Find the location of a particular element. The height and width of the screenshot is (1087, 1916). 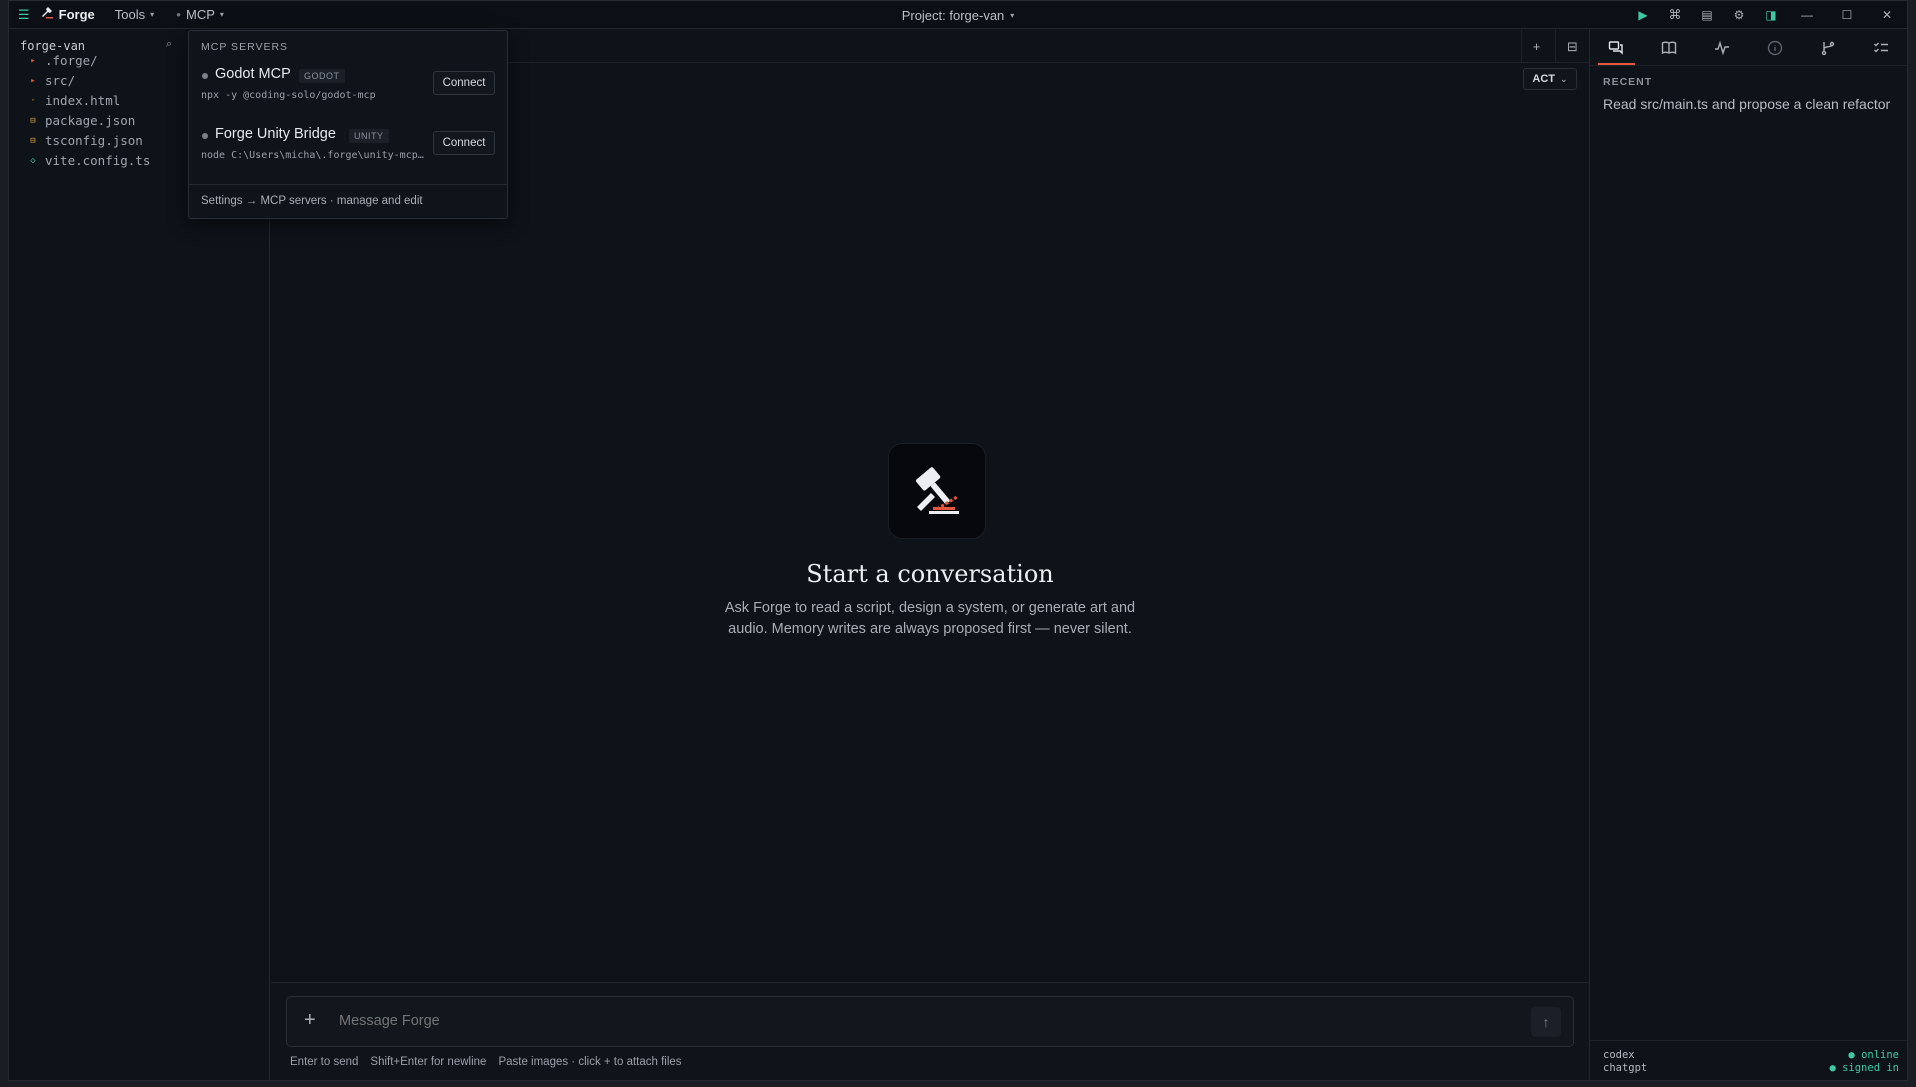

message-composer: + ↑ is located at coordinates (930, 1021).